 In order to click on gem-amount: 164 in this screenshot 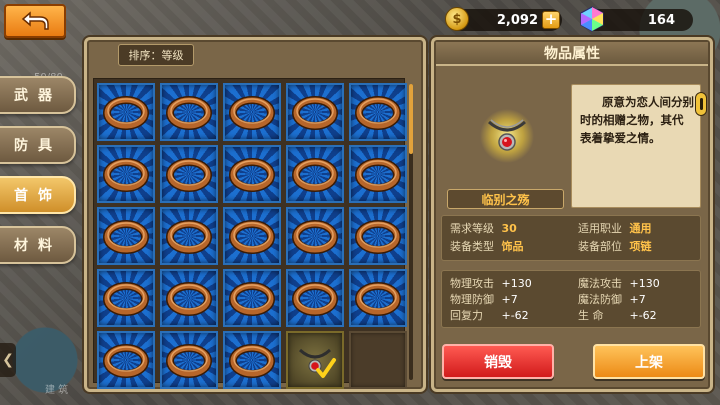, I will do `click(661, 20)`.